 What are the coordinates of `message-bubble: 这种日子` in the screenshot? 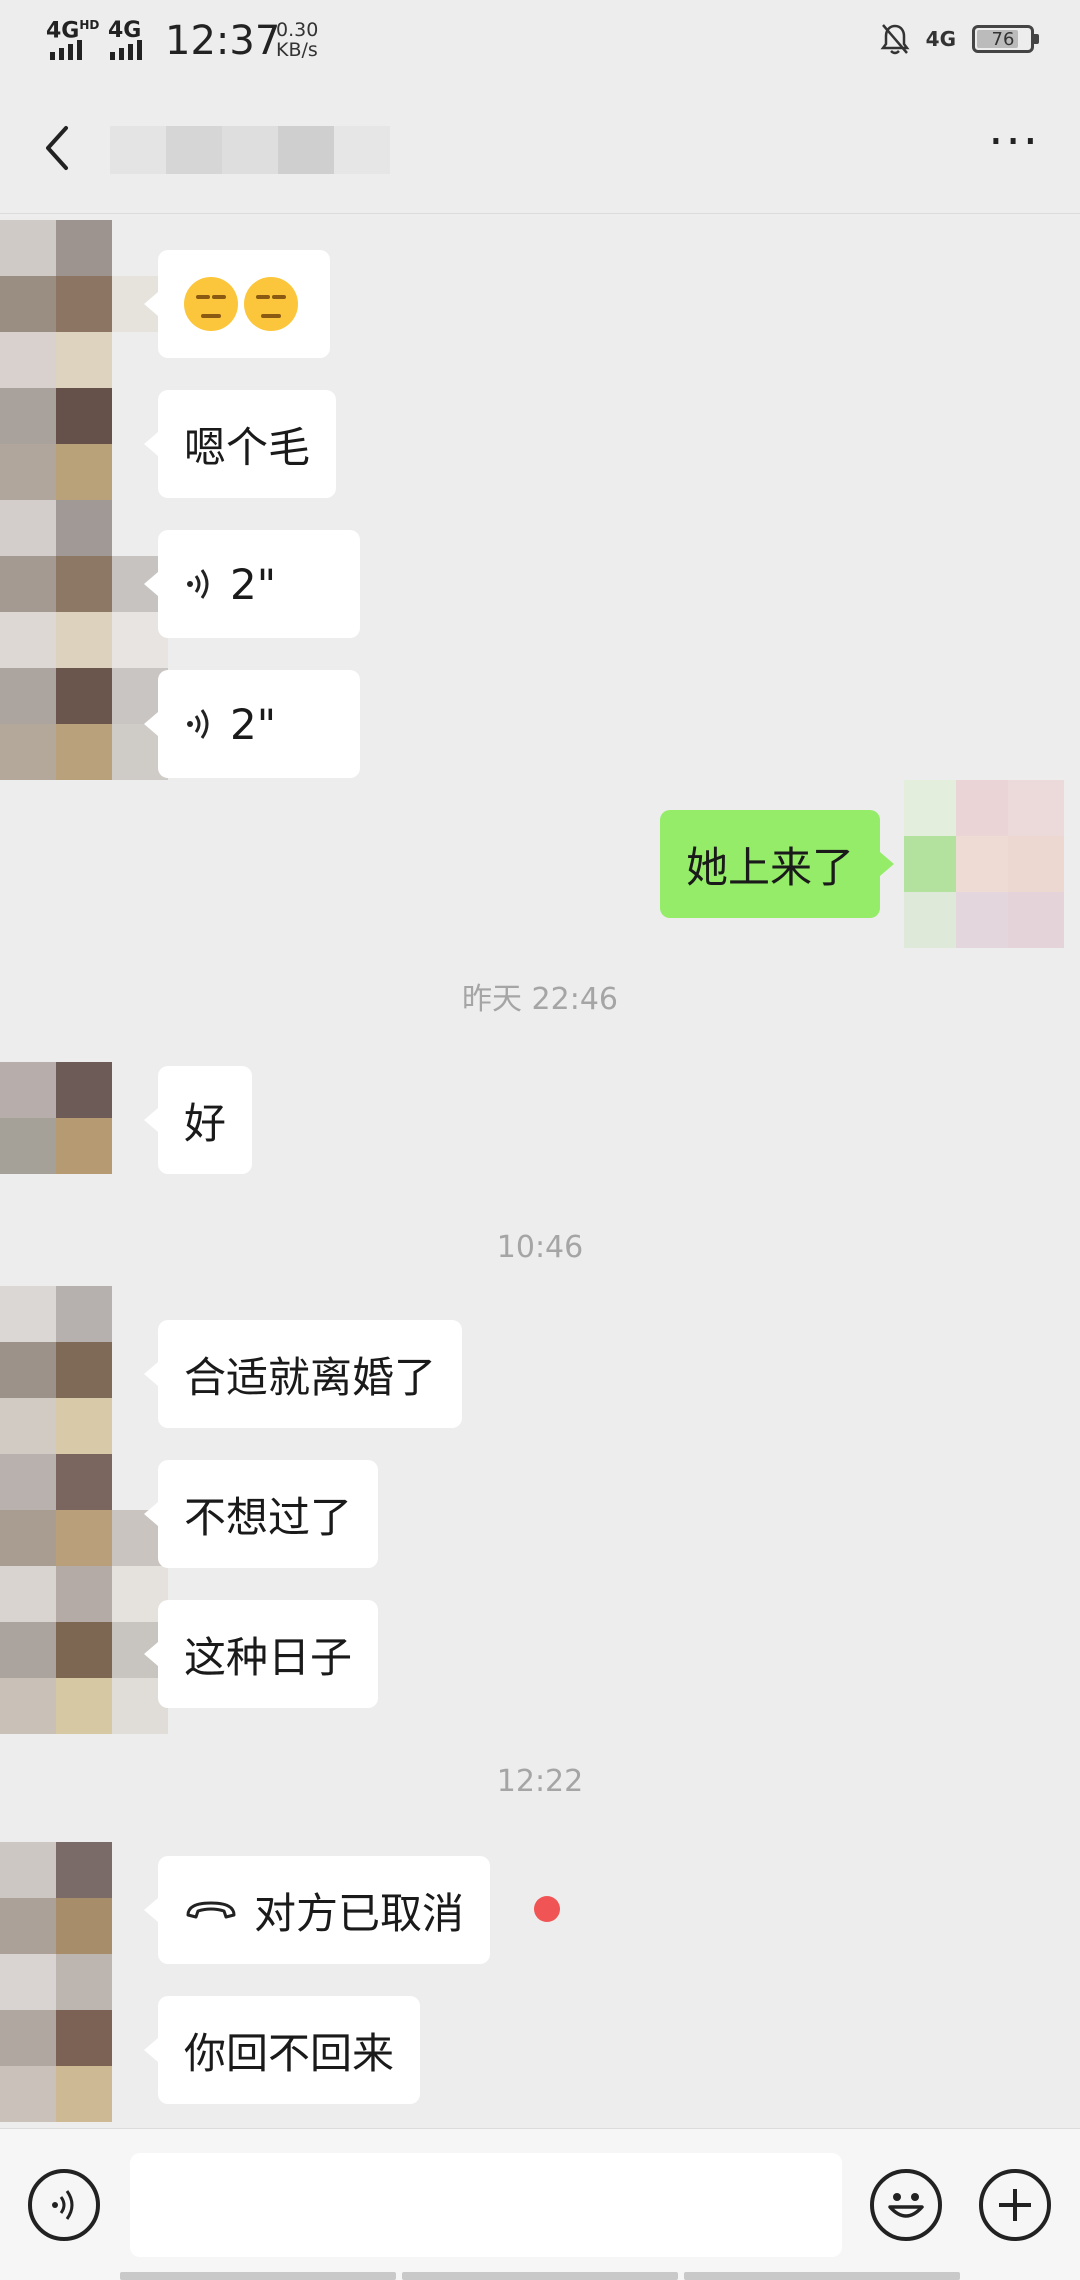 It's located at (261, 1654).